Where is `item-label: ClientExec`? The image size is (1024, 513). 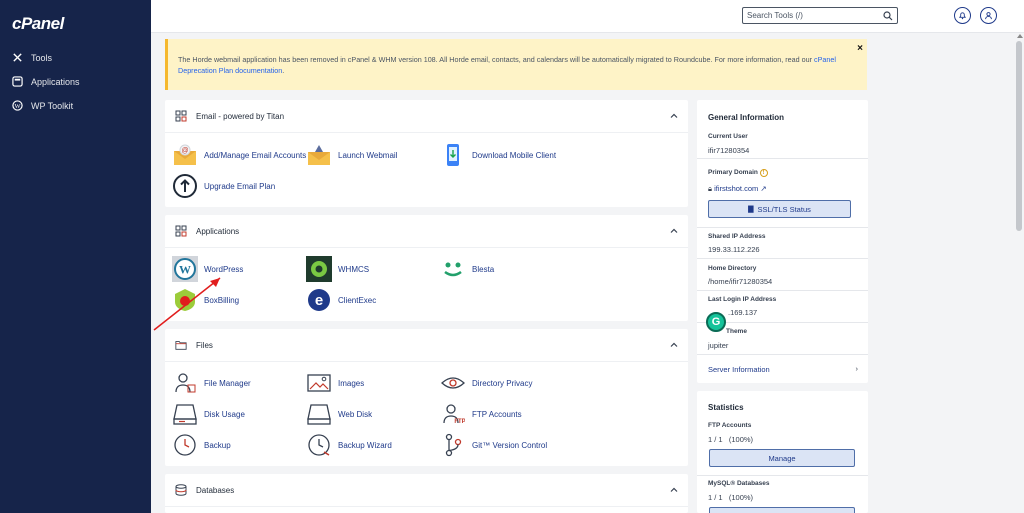
item-label: ClientExec is located at coordinates (357, 300).